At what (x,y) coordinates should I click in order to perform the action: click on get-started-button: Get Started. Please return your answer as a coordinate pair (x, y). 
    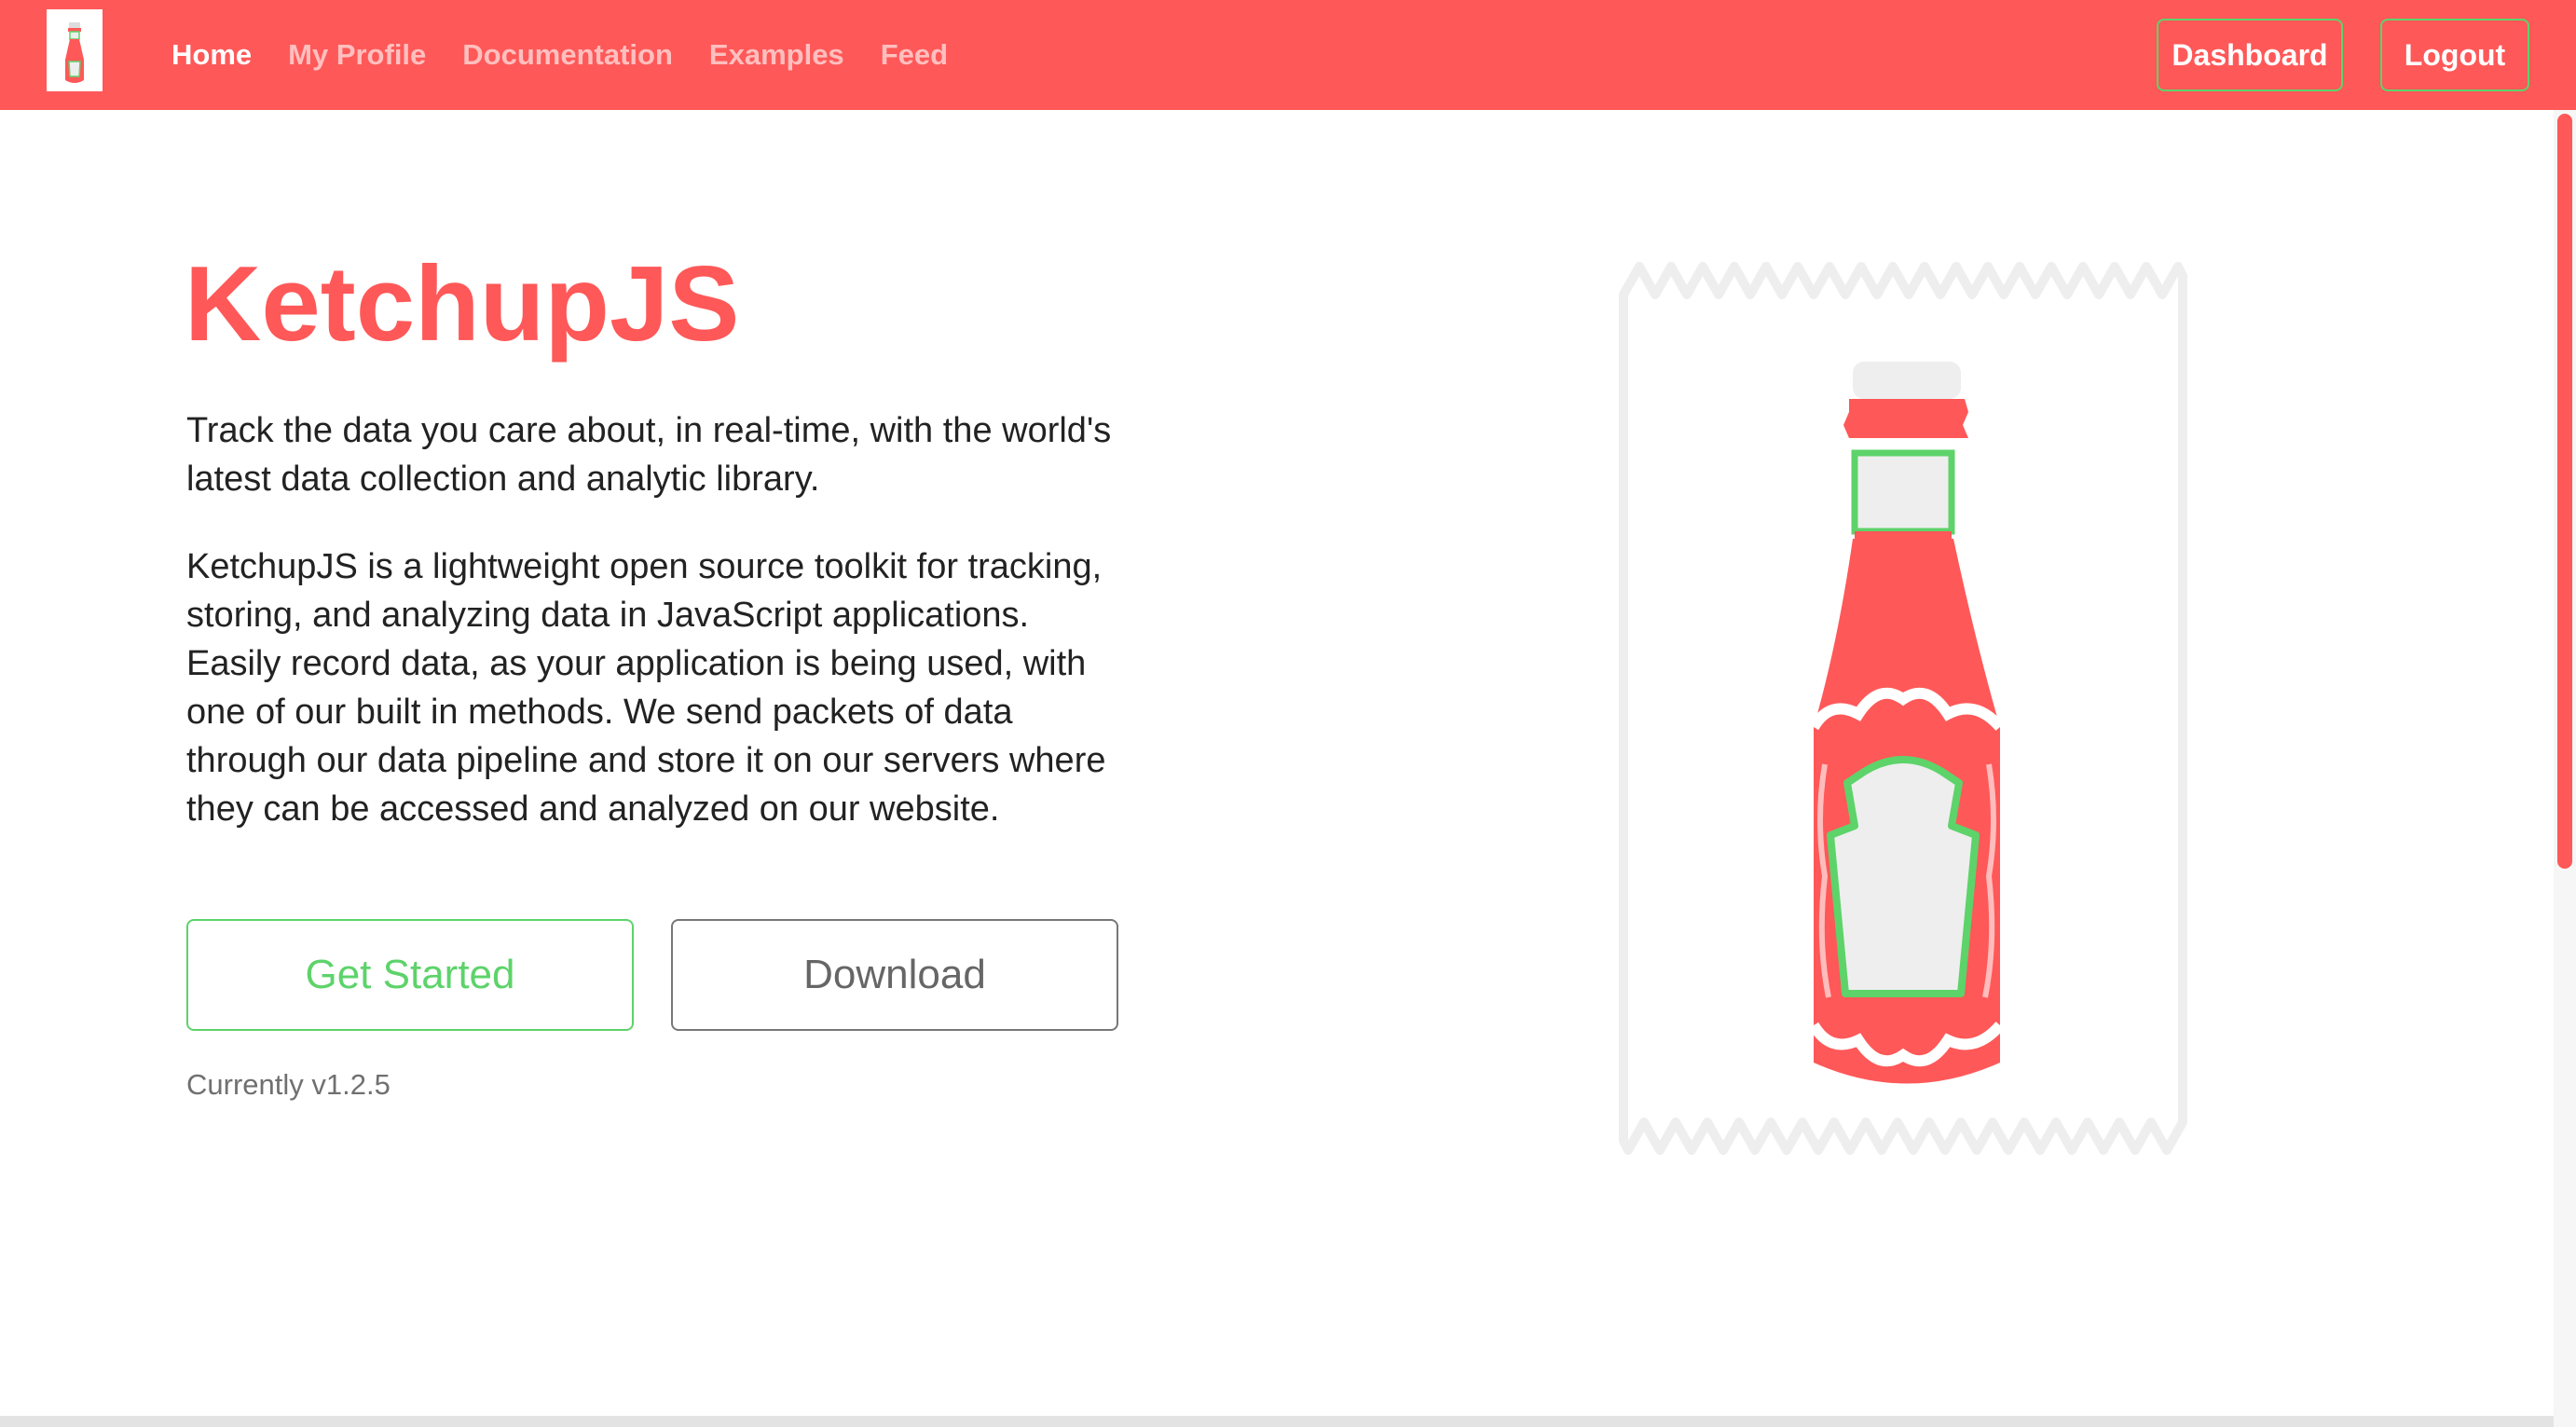
    Looking at the image, I should click on (410, 975).